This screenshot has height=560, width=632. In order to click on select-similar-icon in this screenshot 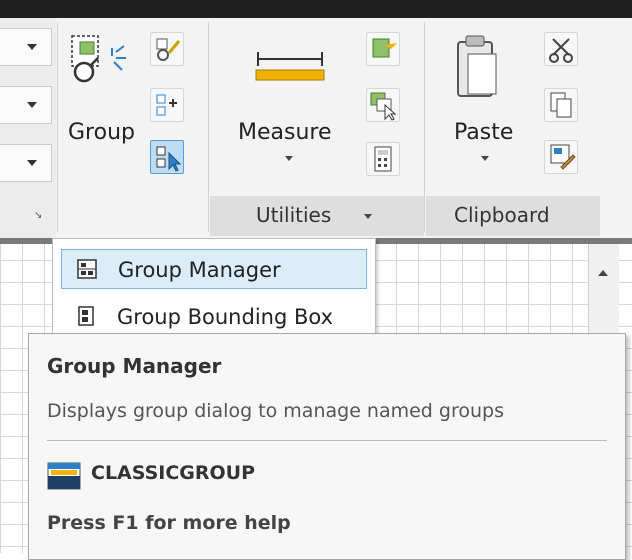, I will do `click(383, 106)`.